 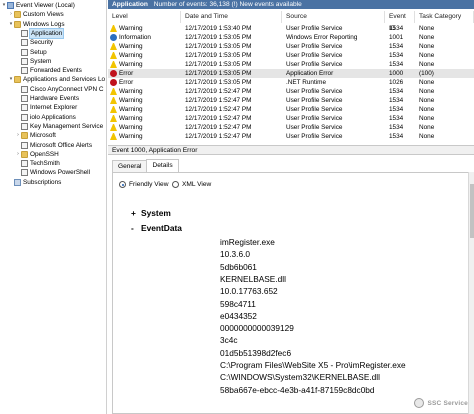 I want to click on tree-item: ▾ Applications and Services Lo, so click(x=56, y=79).